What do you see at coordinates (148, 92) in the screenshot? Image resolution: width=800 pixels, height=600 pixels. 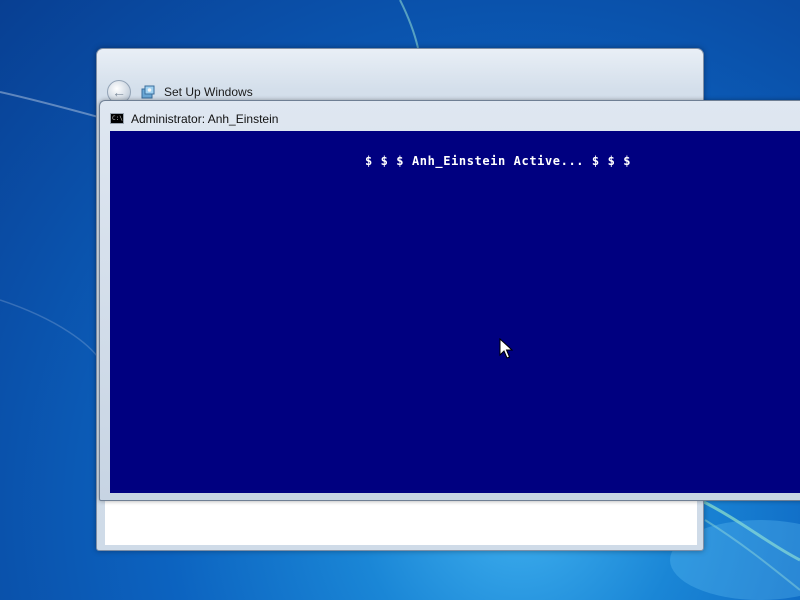 I see `setup-icon` at bounding box center [148, 92].